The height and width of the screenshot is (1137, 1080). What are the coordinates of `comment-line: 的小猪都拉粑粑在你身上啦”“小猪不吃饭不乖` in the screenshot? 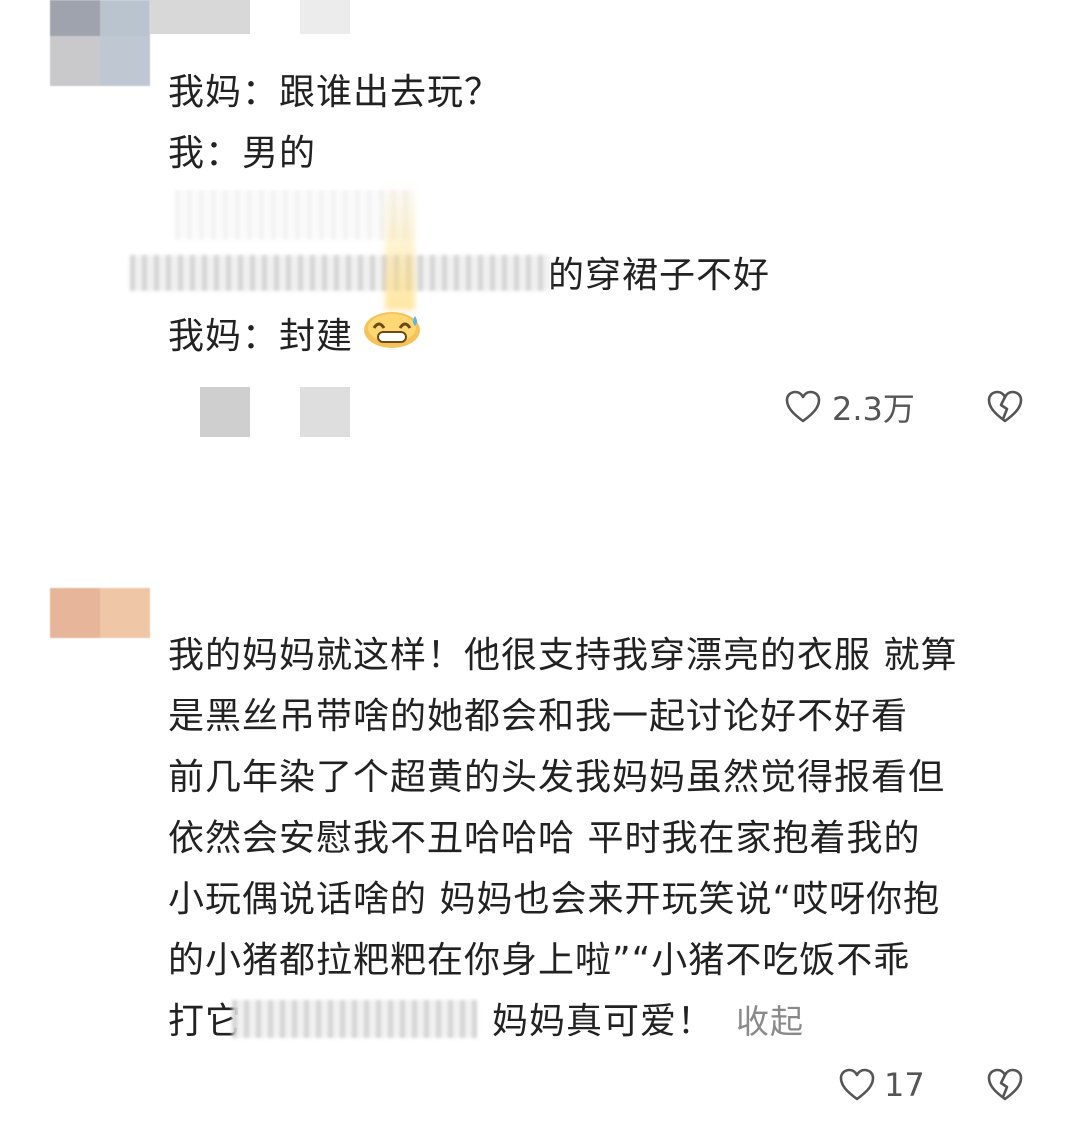 It's located at (539, 960).